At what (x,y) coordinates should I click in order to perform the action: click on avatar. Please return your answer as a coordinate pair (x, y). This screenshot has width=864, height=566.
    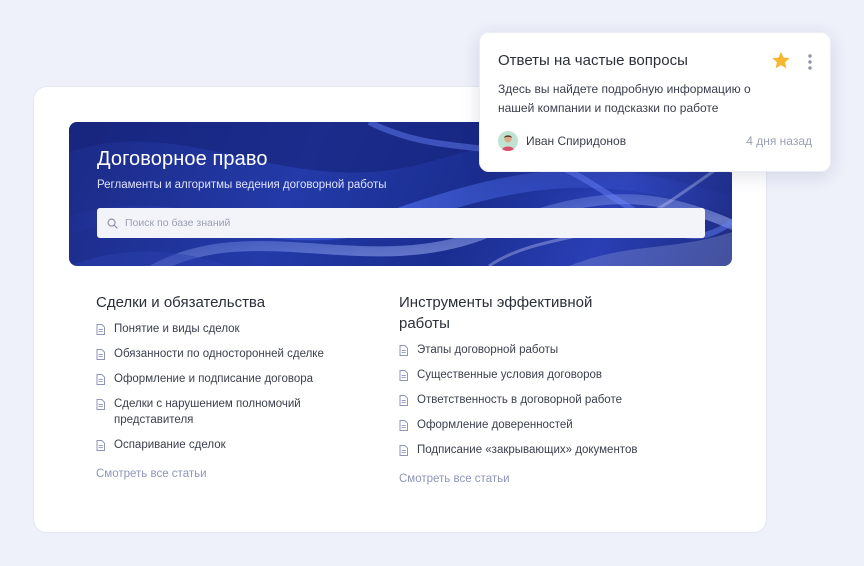
    Looking at the image, I should click on (508, 141).